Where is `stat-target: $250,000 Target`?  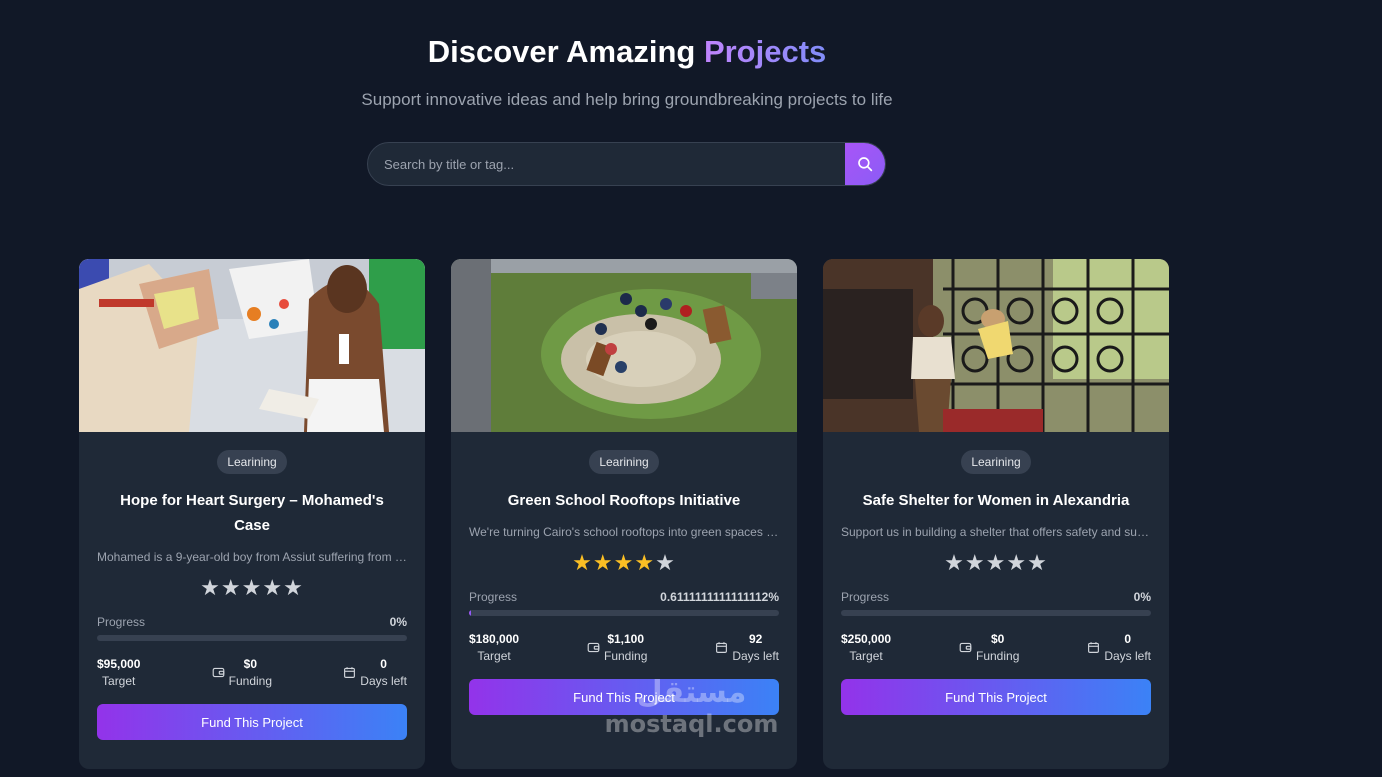
stat-target: $250,000 Target is located at coordinates (866, 647).